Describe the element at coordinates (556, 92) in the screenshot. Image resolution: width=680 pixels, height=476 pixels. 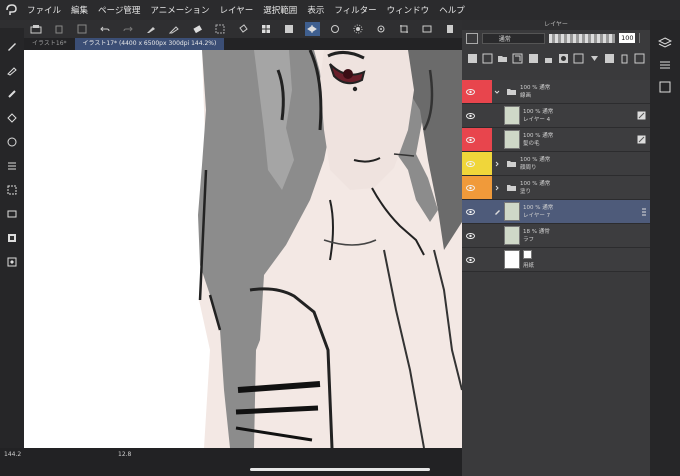
I see `layer-row: 100 % 通常 線画` at that location.